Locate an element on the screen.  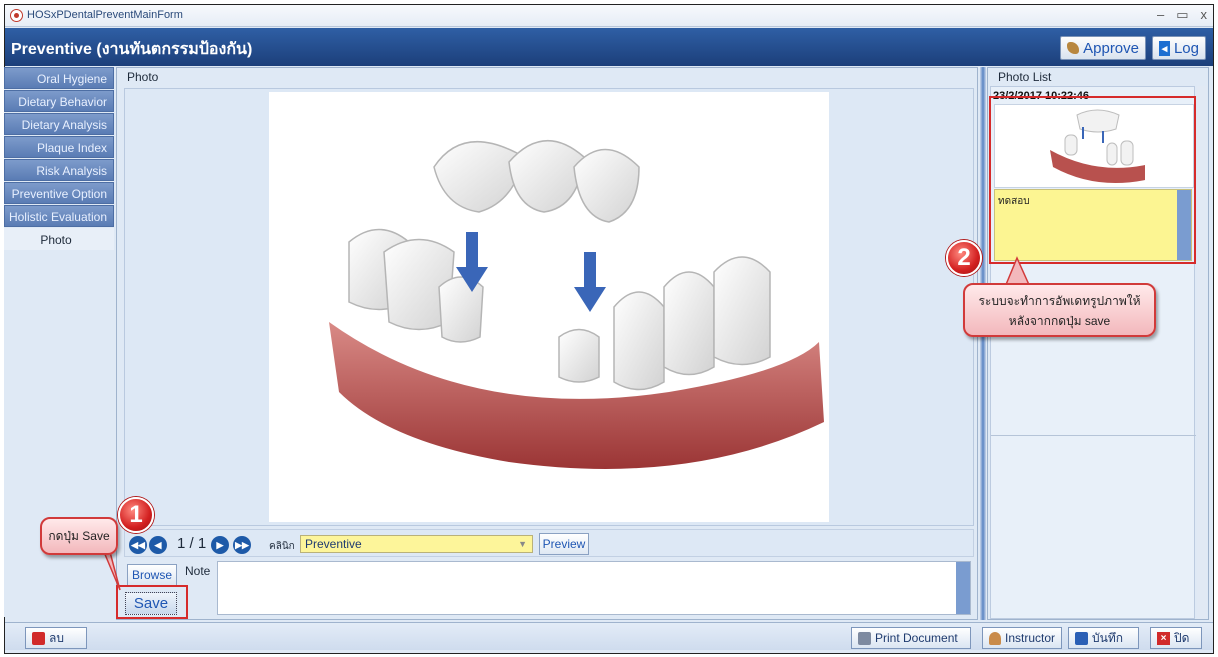
step-1-badge: 1 is located at coordinates (136, 515).